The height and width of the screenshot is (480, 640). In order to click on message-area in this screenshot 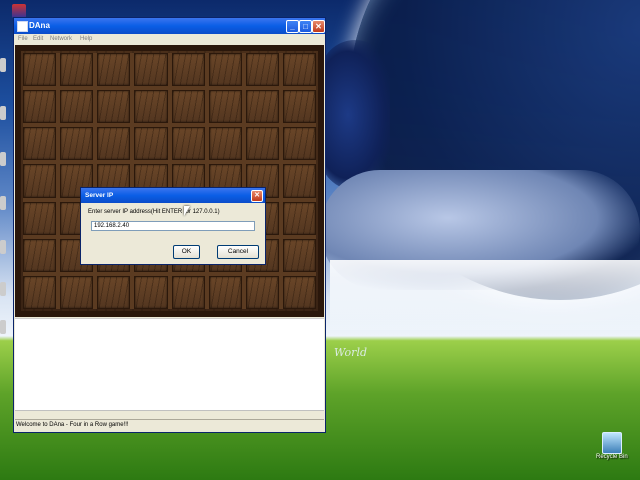, I will do `click(169, 364)`.